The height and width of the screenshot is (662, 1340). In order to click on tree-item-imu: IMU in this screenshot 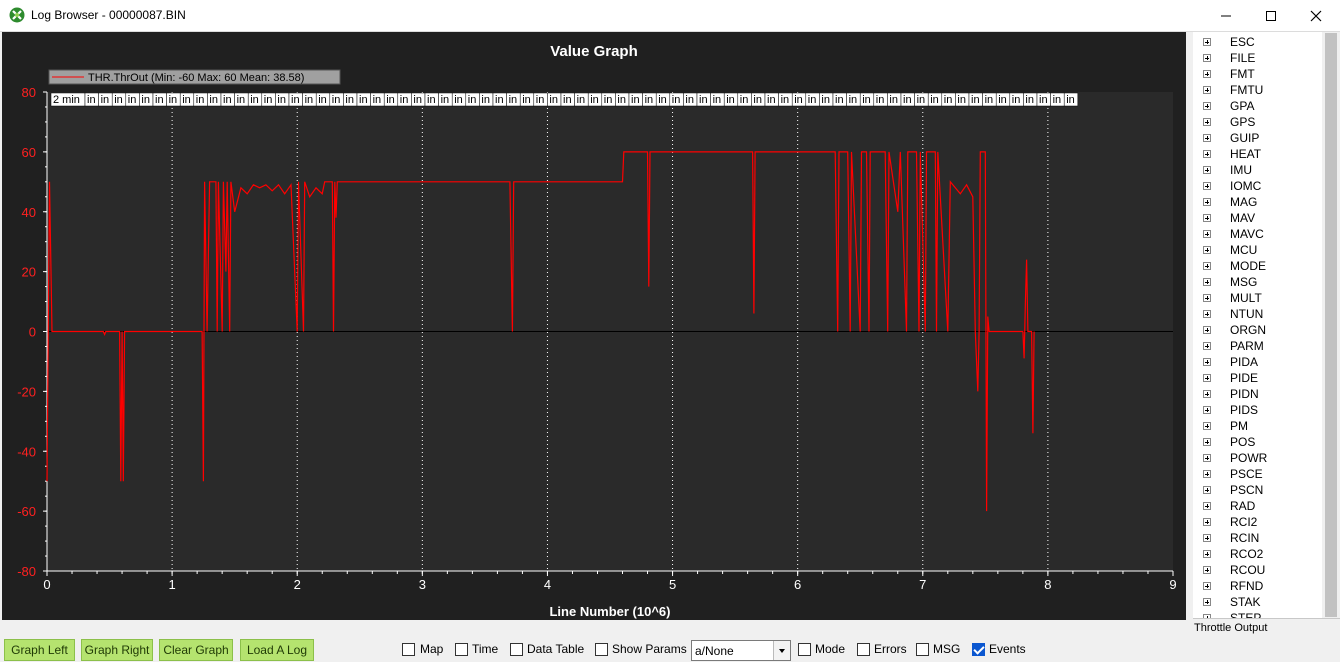, I will do `click(1257, 170)`.